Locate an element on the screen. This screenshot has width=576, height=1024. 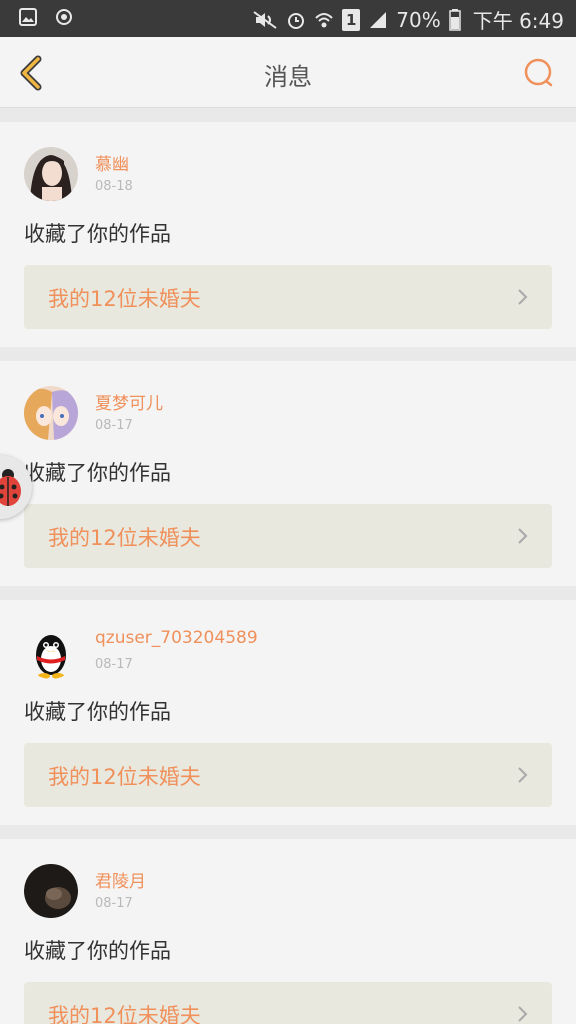
circle-icon is located at coordinates (64, 17).